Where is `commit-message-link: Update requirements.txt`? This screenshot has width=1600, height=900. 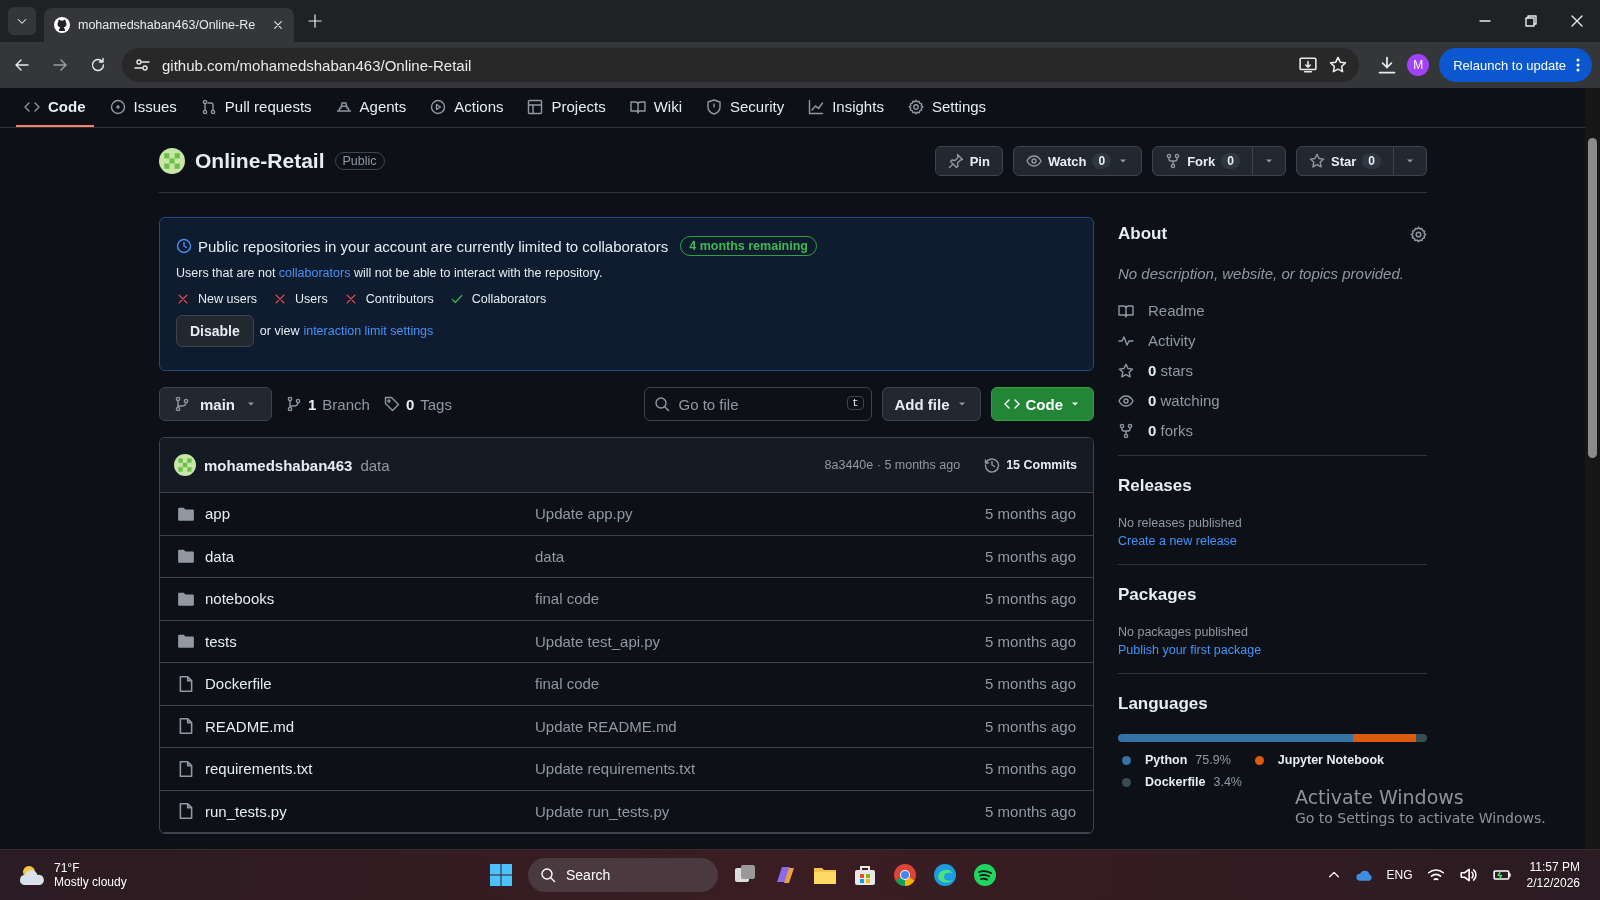 commit-message-link: Update requirements.txt is located at coordinates (760, 769).